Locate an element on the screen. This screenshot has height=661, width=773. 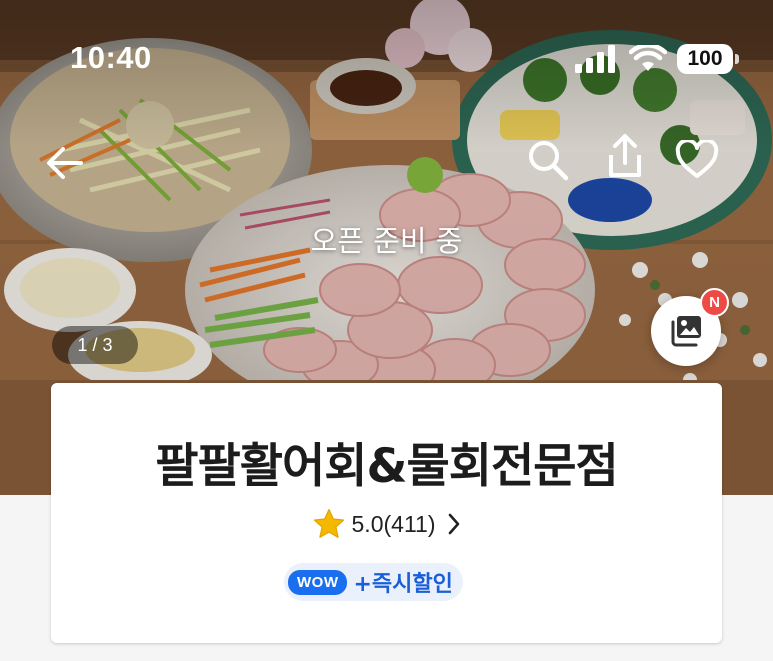
search-icon is located at coordinates (549, 161).